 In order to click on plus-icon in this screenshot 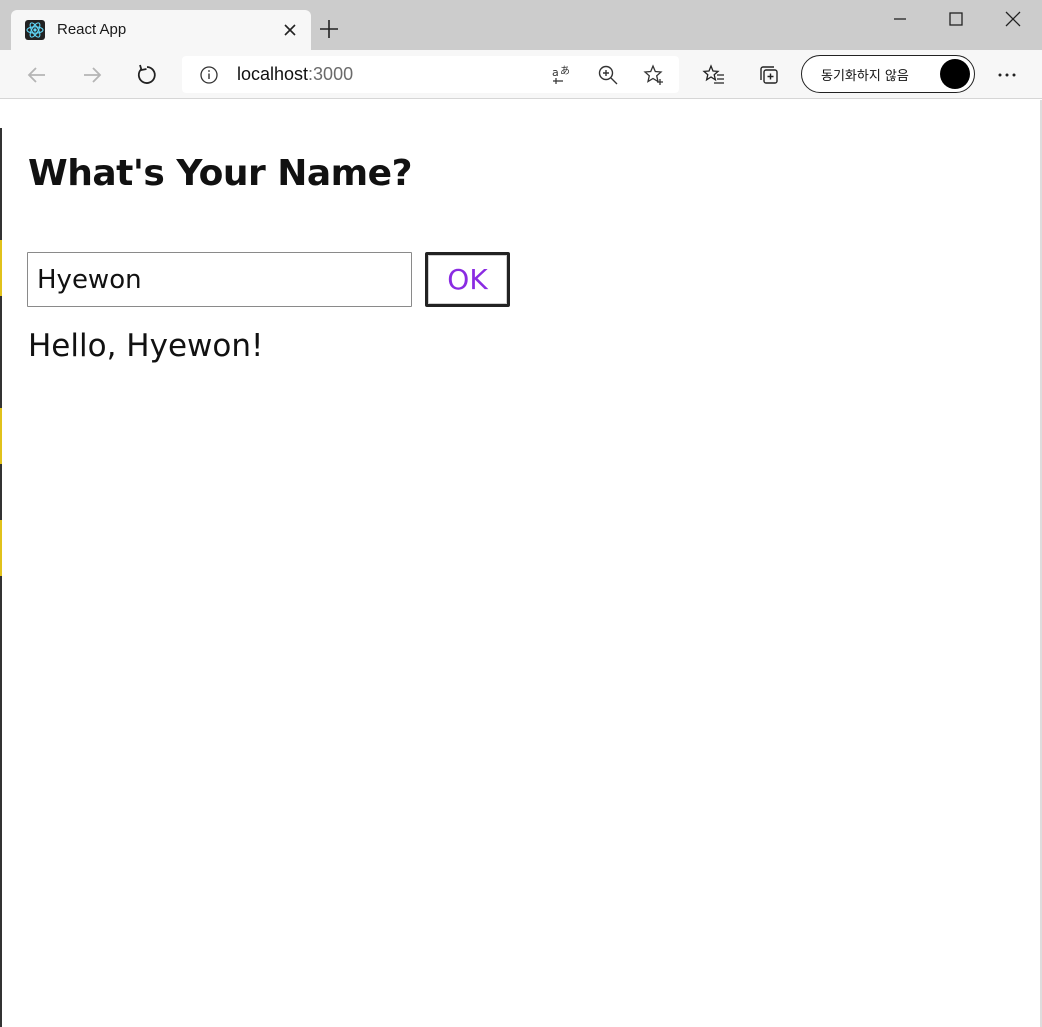, I will do `click(329, 29)`.